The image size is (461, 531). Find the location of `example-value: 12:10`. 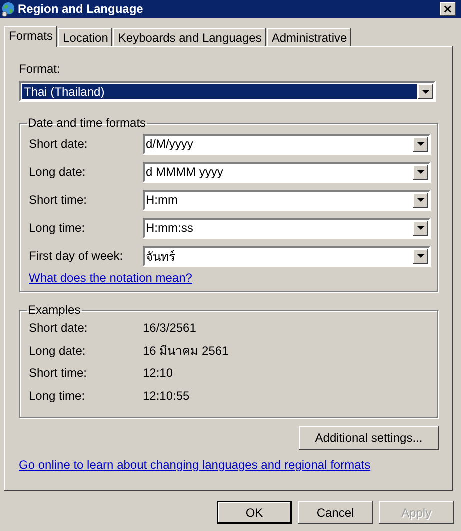

example-value: 12:10 is located at coordinates (158, 373).